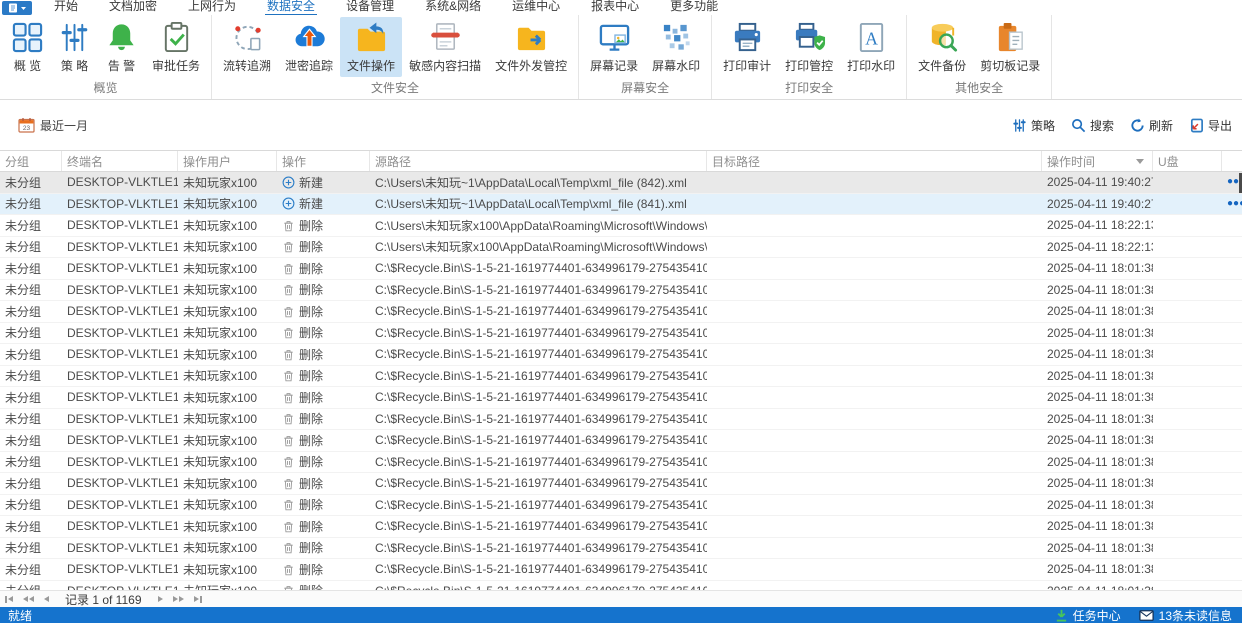 This screenshot has height=623, width=1242. I want to click on overview-button: 概 览, so click(27, 47).